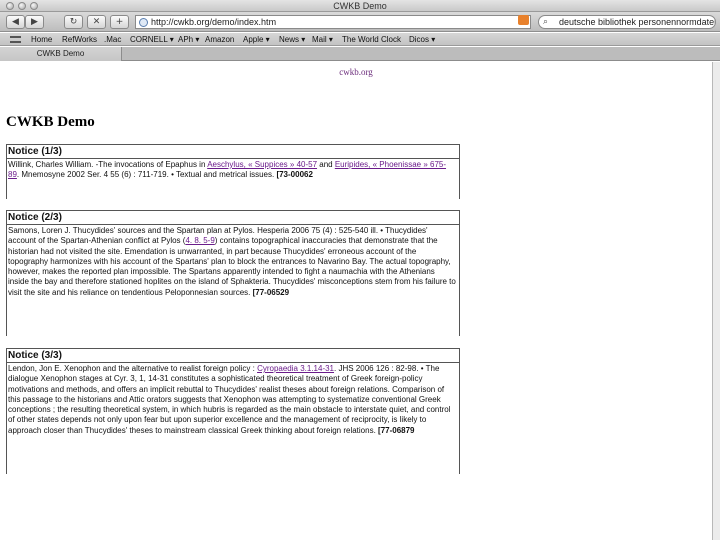 The height and width of the screenshot is (540, 720). I want to click on stop-icon: ✕, so click(96, 22).